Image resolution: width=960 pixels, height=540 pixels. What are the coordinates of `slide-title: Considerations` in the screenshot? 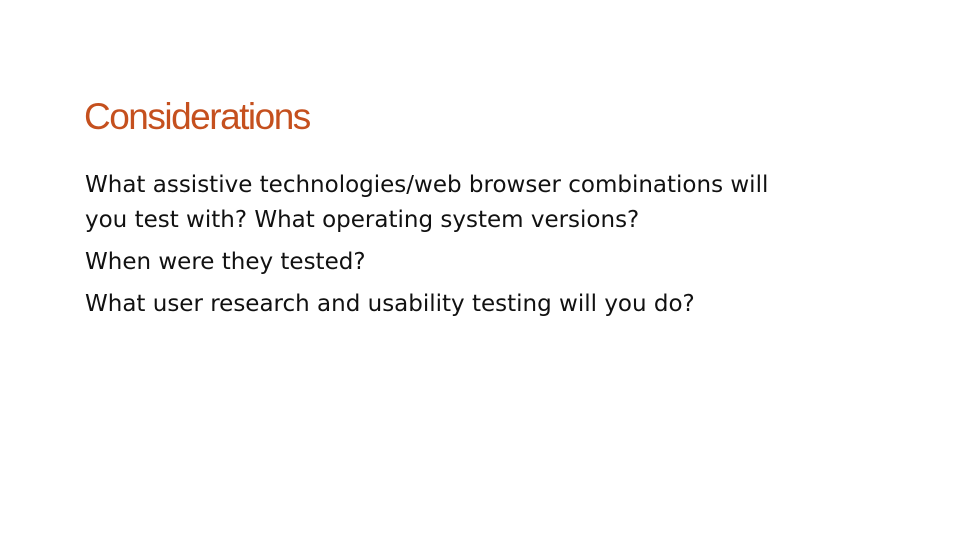 It's located at (197, 116).